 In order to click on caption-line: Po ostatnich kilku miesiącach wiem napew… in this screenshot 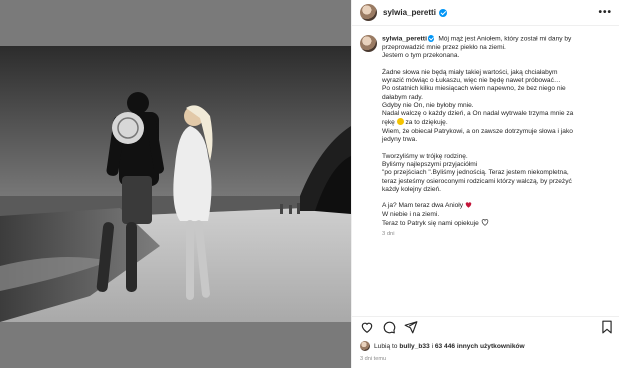, I will do `click(474, 89)`.